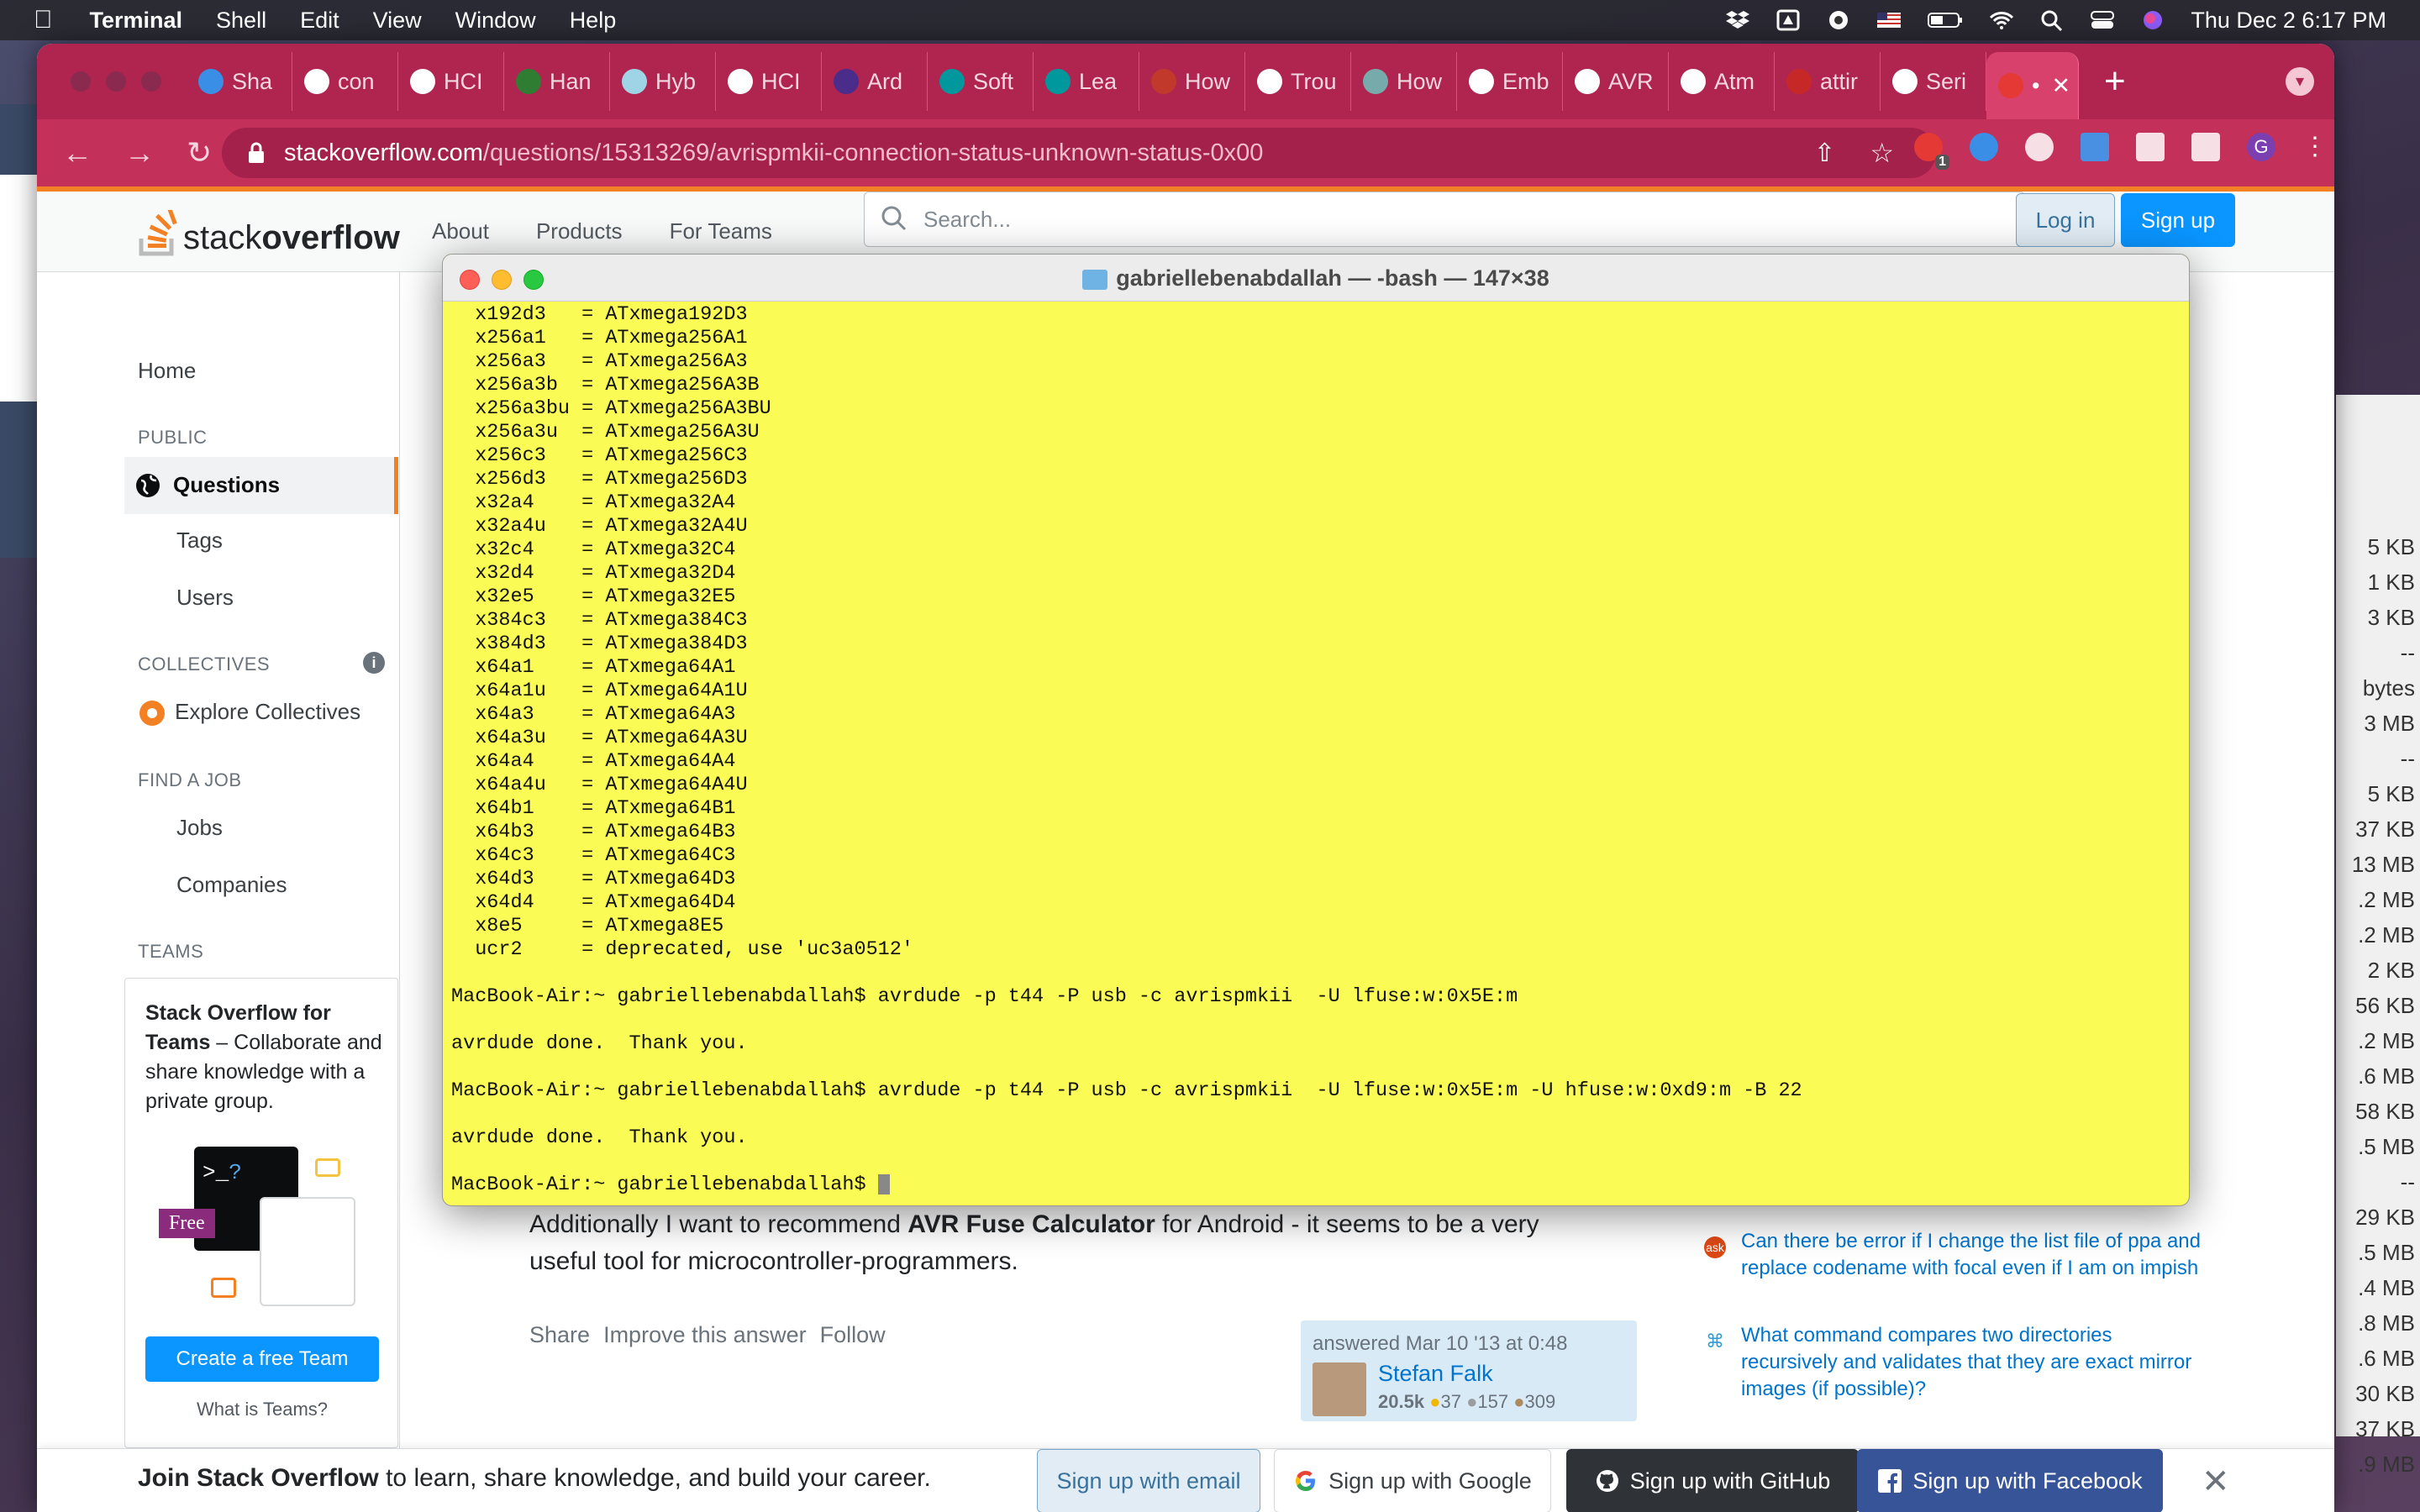 The height and width of the screenshot is (1512, 2420). What do you see at coordinates (374, 663) in the screenshot?
I see `info-icon: i` at bounding box center [374, 663].